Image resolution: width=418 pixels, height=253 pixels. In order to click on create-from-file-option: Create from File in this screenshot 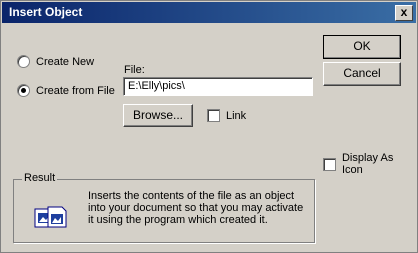, I will do `click(66, 90)`.